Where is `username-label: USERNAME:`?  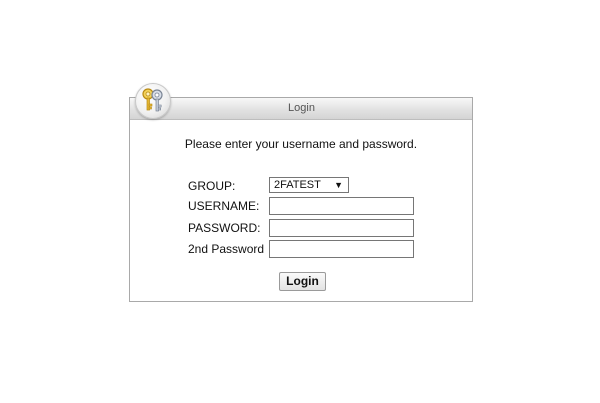 username-label: USERNAME: is located at coordinates (224, 206).